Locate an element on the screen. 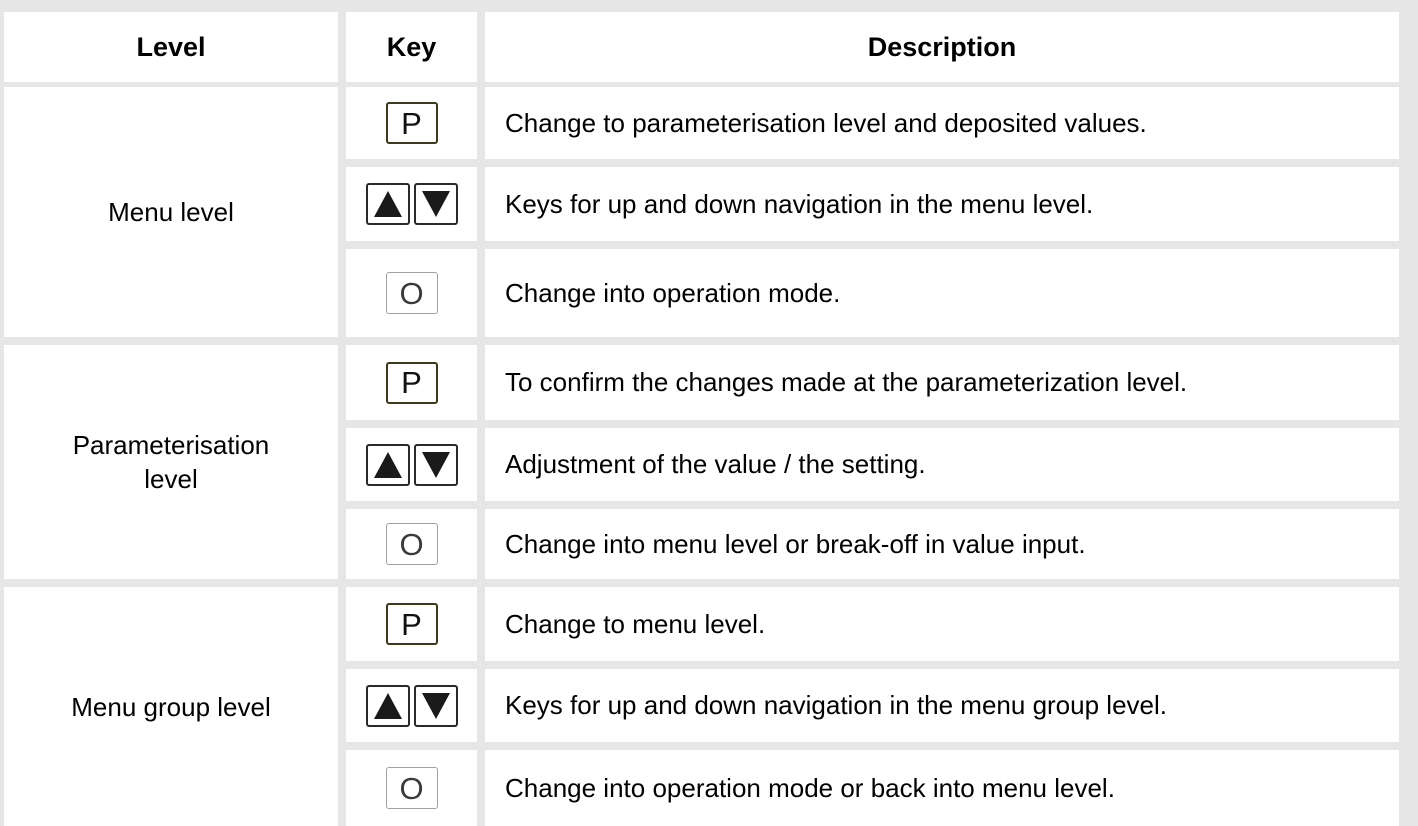 The image size is (1418, 826). header-level: Level is located at coordinates (171, 47).